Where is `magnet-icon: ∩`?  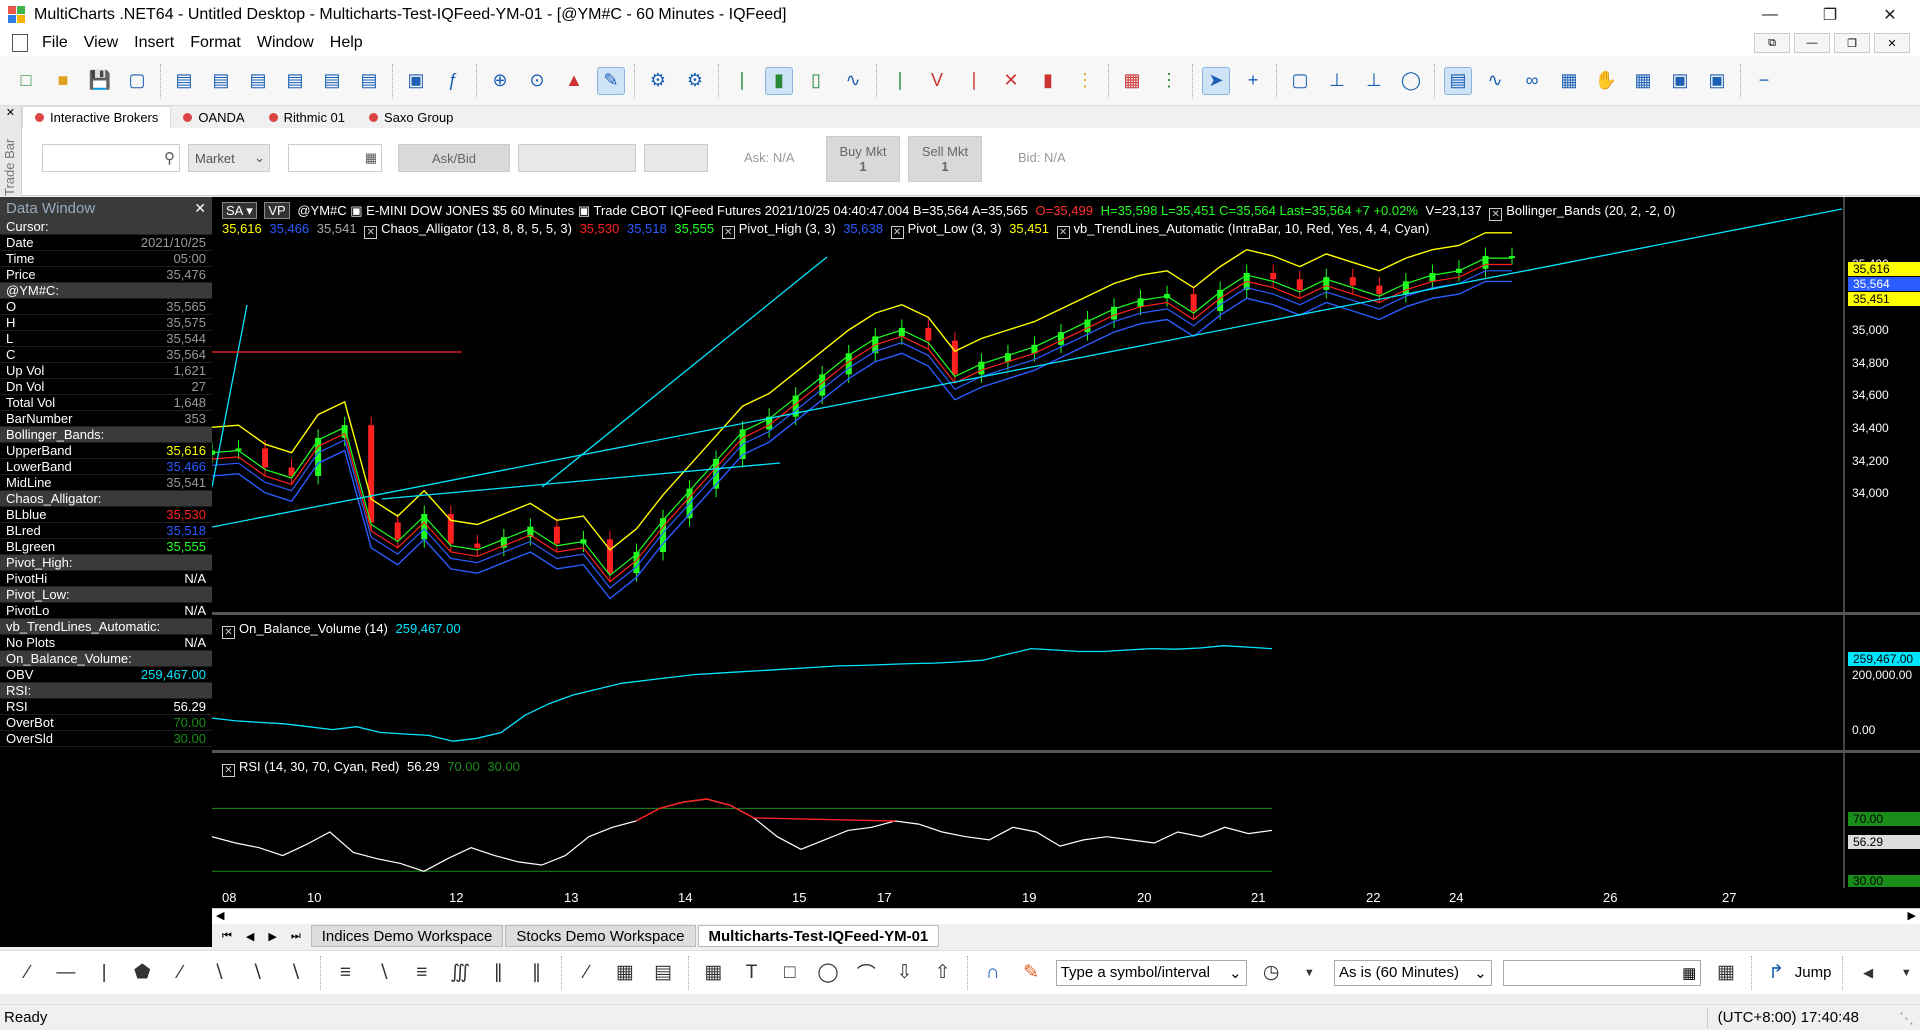
magnet-icon: ∩ is located at coordinates (992, 973).